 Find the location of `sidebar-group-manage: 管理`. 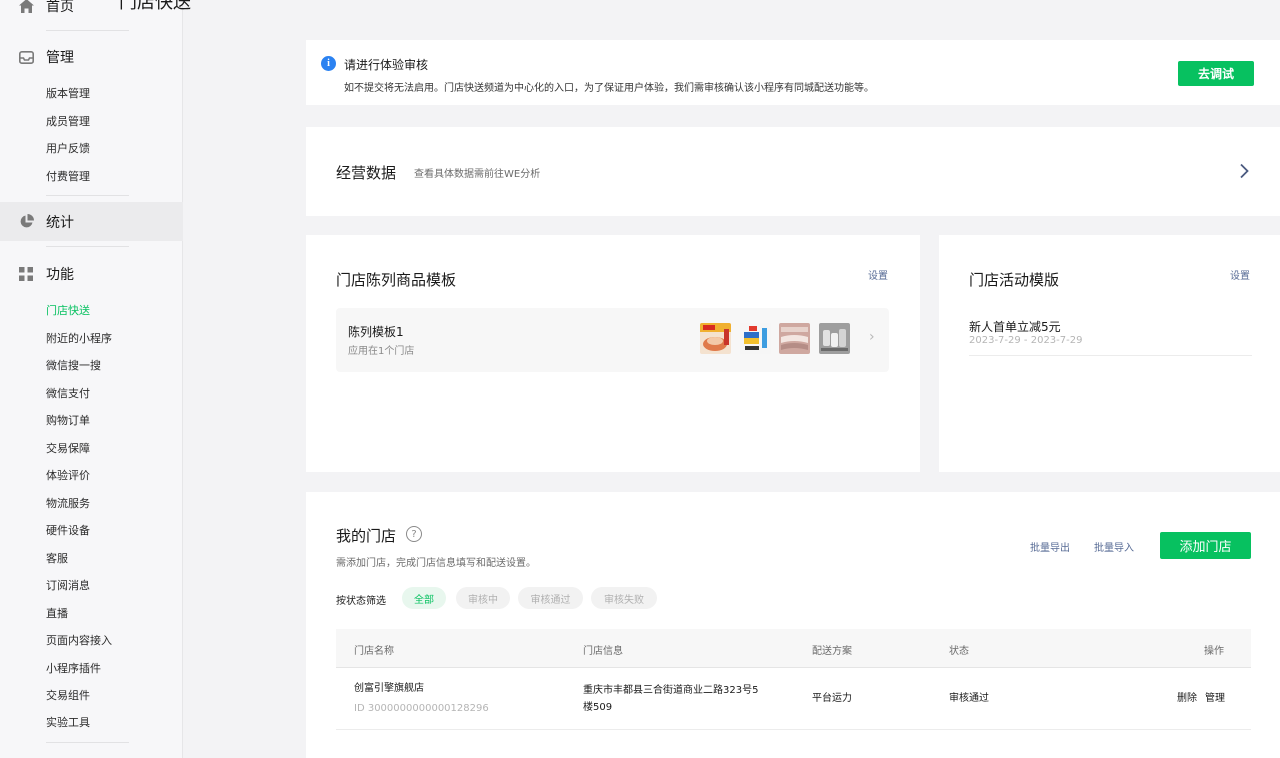

sidebar-group-manage: 管理 is located at coordinates (91, 57).